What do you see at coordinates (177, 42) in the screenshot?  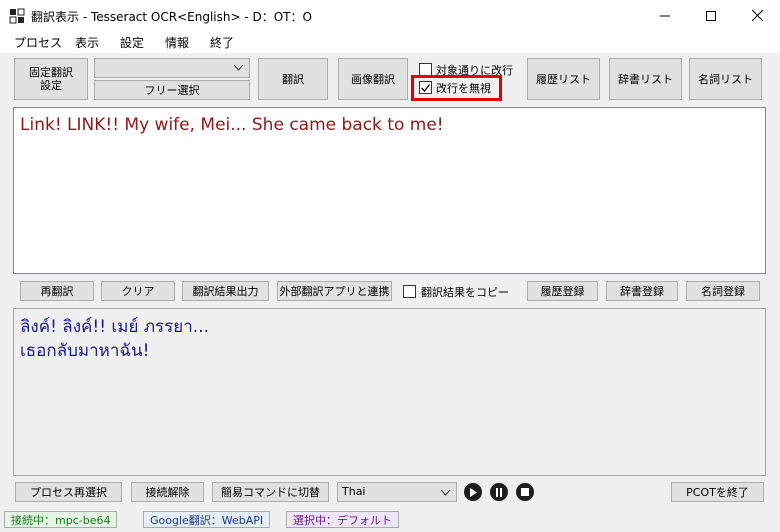 I see `menu-info: 情報` at bounding box center [177, 42].